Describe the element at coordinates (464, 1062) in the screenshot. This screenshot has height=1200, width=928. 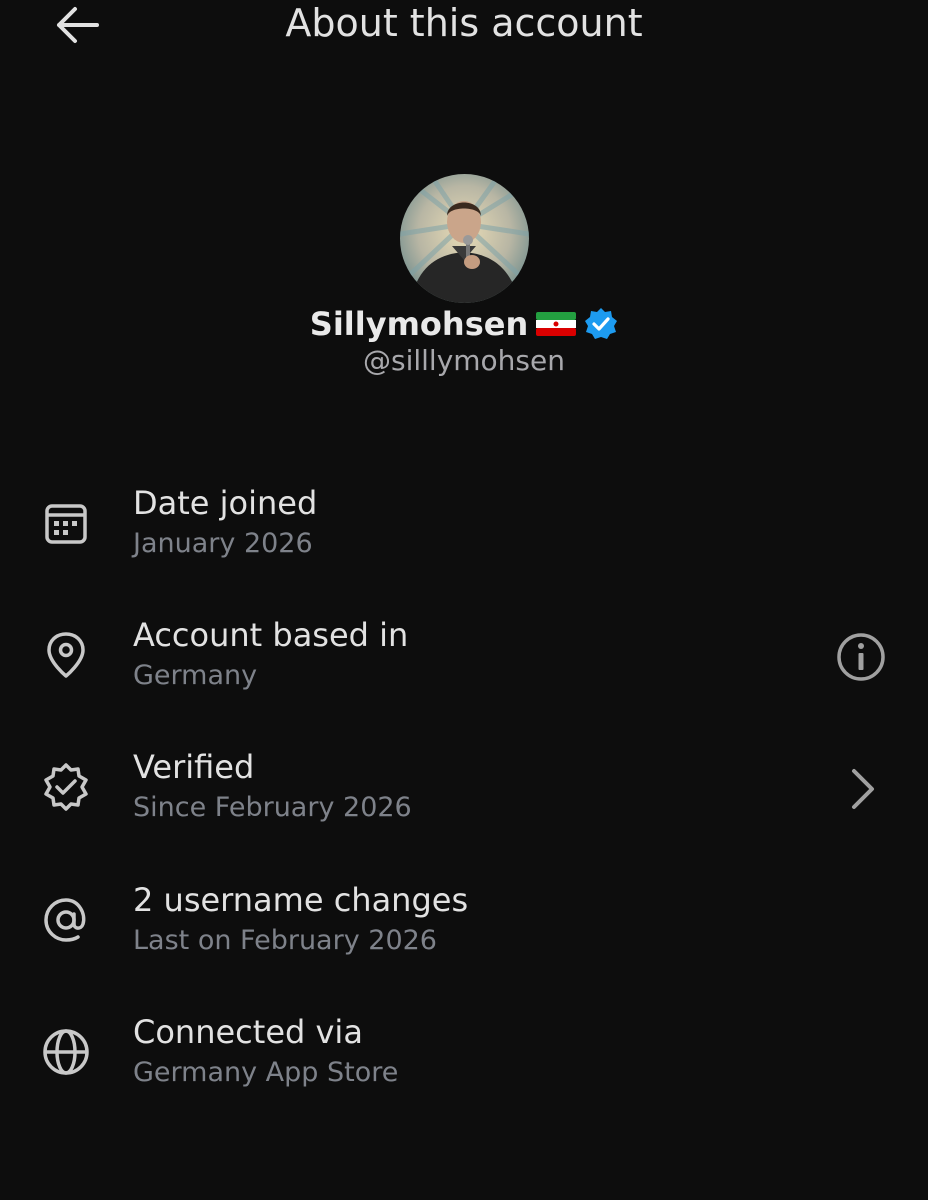
I see `row-connected-via: Connected via Germany App Store` at that location.